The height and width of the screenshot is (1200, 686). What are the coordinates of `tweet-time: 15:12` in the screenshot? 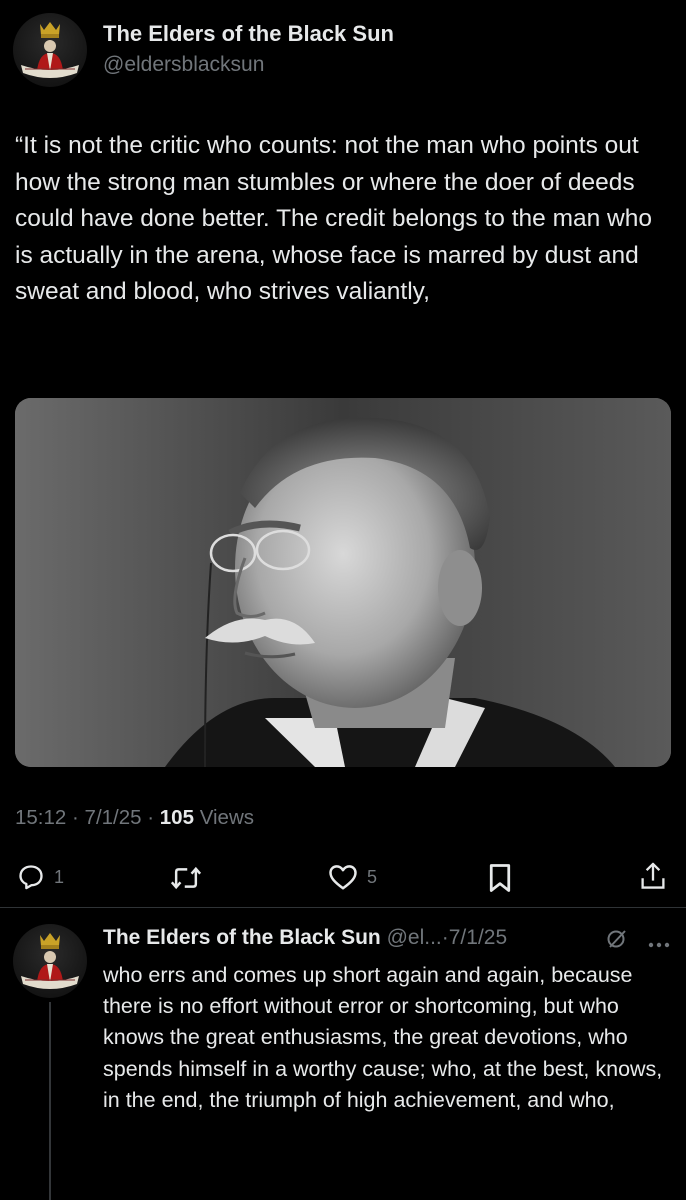 It's located at (40, 817).